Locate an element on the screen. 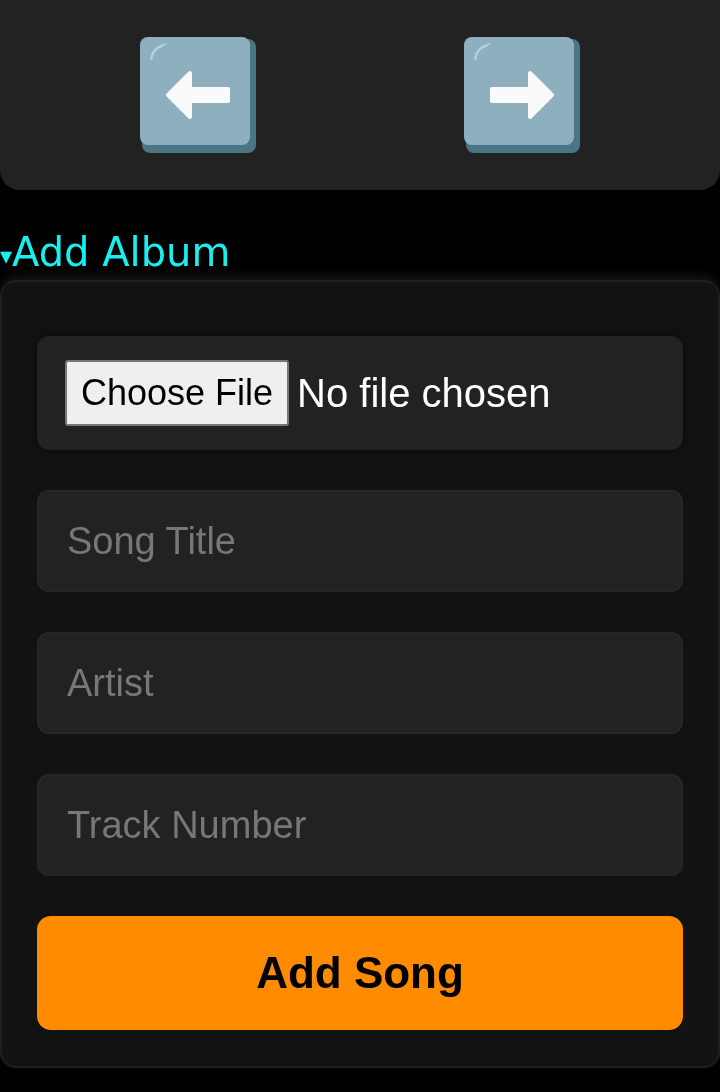 The height and width of the screenshot is (1092, 720). forward-button is located at coordinates (522, 95).